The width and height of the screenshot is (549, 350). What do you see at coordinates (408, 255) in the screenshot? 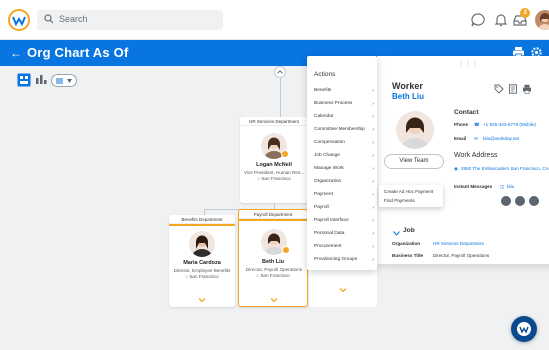
I see `business-title-label: Business Title` at bounding box center [408, 255].